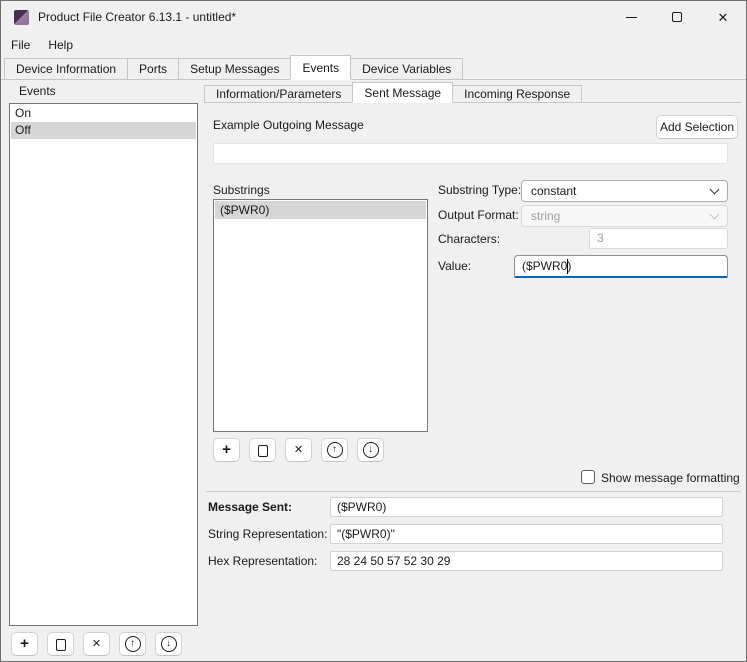 This screenshot has width=747, height=662. I want to click on window-controls: ✕, so click(677, 17).